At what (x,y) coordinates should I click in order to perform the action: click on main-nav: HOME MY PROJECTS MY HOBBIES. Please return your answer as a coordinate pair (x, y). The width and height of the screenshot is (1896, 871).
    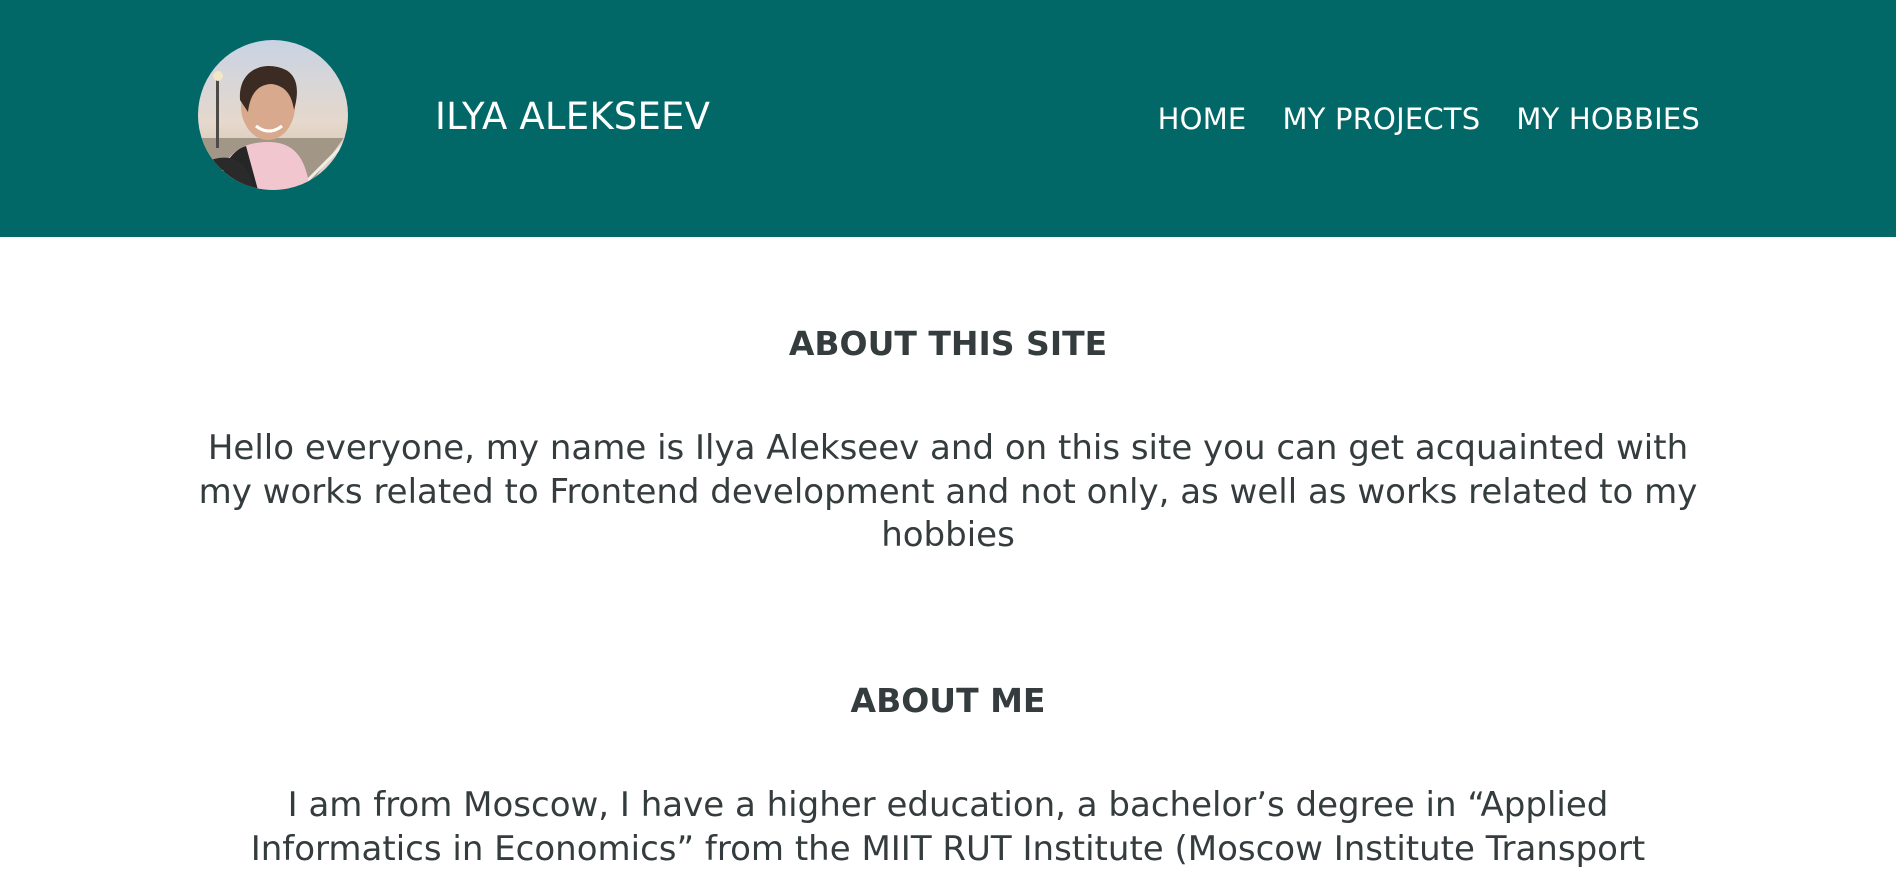
    Looking at the image, I should click on (1400, 119).